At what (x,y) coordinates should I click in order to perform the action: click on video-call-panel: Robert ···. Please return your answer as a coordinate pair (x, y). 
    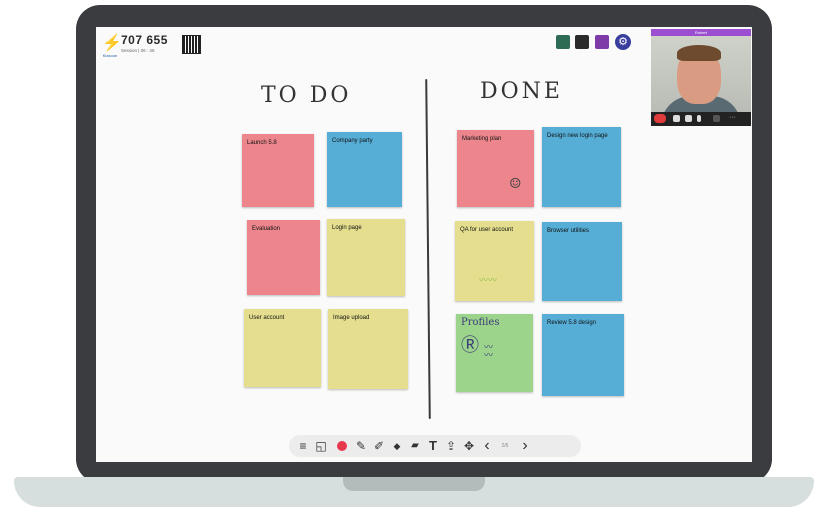
    Looking at the image, I should click on (701, 77).